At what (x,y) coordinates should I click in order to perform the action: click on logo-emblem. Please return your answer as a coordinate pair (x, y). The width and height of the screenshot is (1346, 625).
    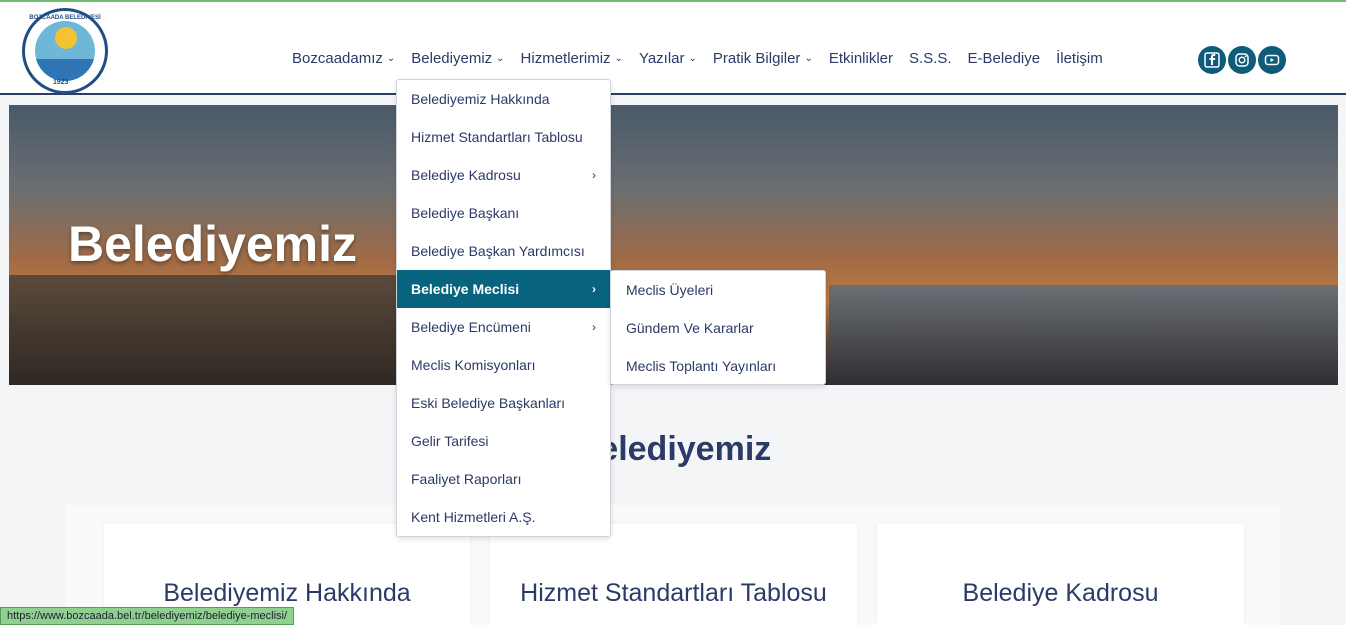
    Looking at the image, I should click on (65, 51).